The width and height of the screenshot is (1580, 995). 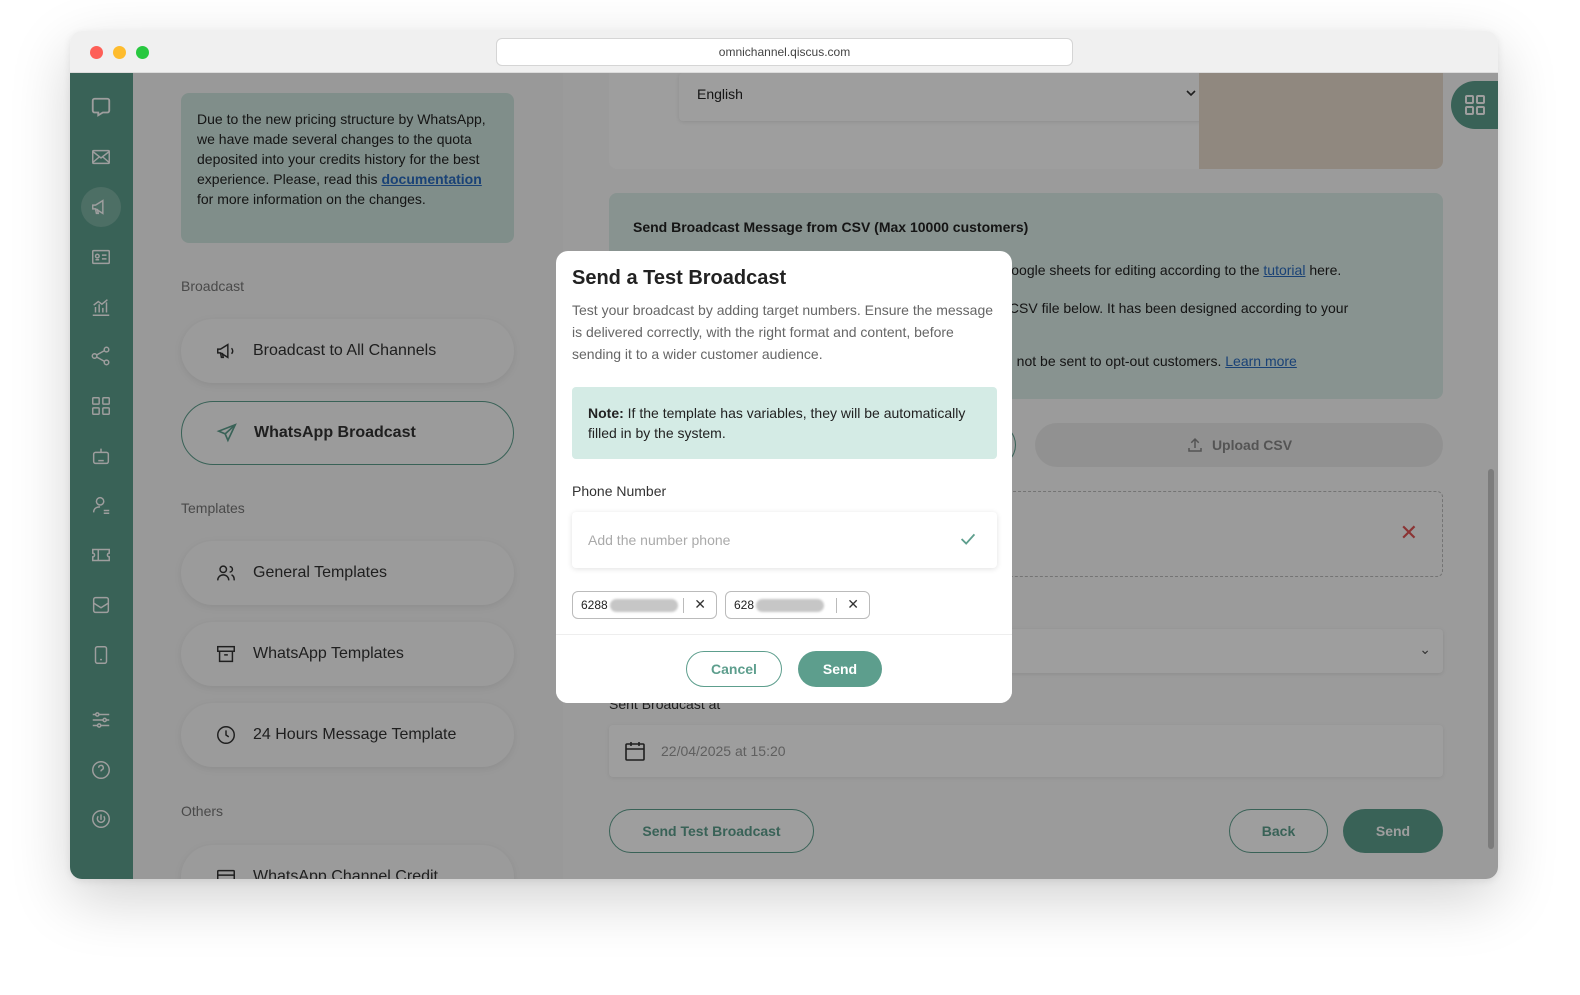 What do you see at coordinates (744, 605) in the screenshot?
I see `phone-chip-prefix: 628` at bounding box center [744, 605].